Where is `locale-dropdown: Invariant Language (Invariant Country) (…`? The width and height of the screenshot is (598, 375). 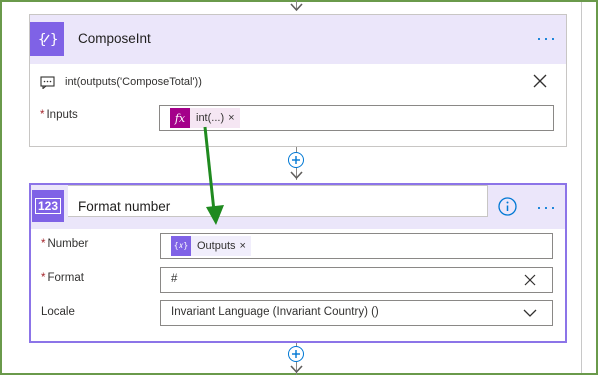
locale-dropdown: Invariant Language (Invariant Country) (… is located at coordinates (356, 313).